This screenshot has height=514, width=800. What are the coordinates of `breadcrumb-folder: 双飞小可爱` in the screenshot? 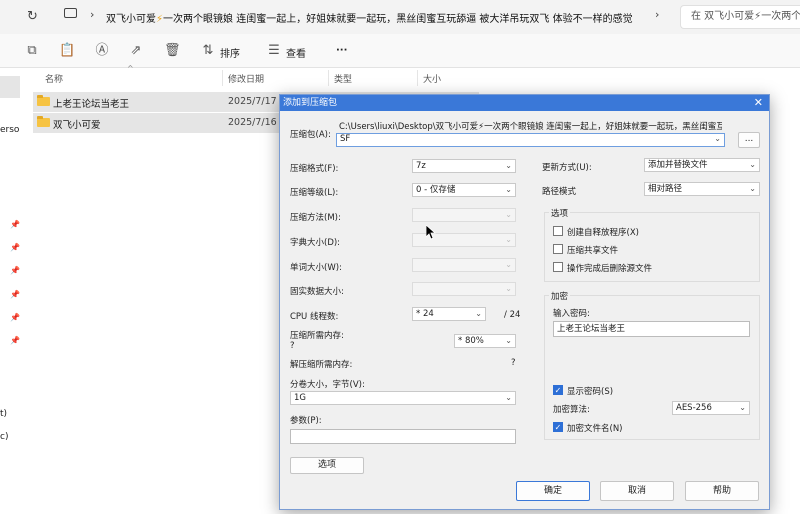 It's located at (131, 19).